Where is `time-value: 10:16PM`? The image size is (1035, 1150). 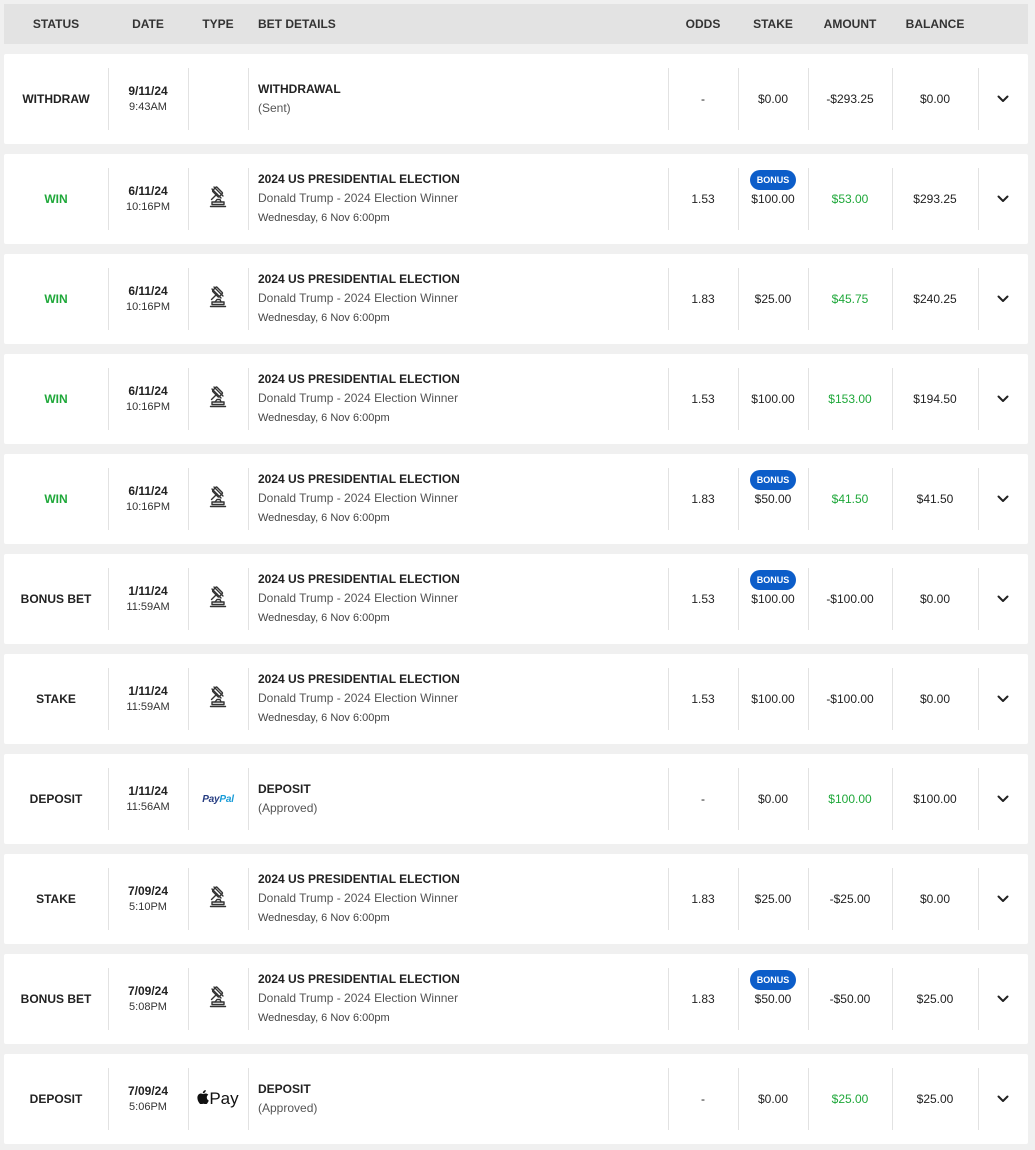 time-value: 10:16PM is located at coordinates (148, 307).